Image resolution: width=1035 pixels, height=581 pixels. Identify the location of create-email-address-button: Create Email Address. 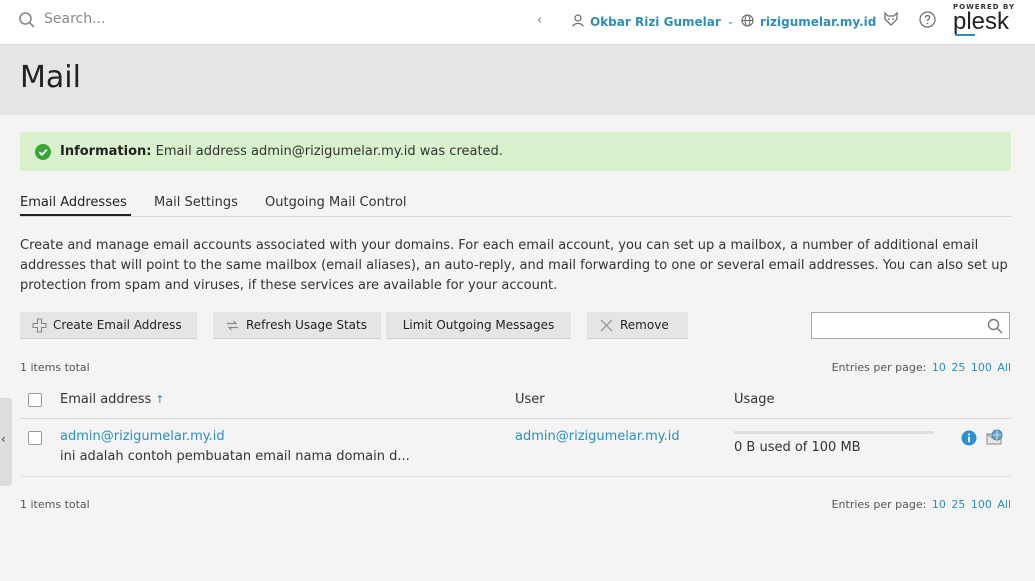
(108, 325).